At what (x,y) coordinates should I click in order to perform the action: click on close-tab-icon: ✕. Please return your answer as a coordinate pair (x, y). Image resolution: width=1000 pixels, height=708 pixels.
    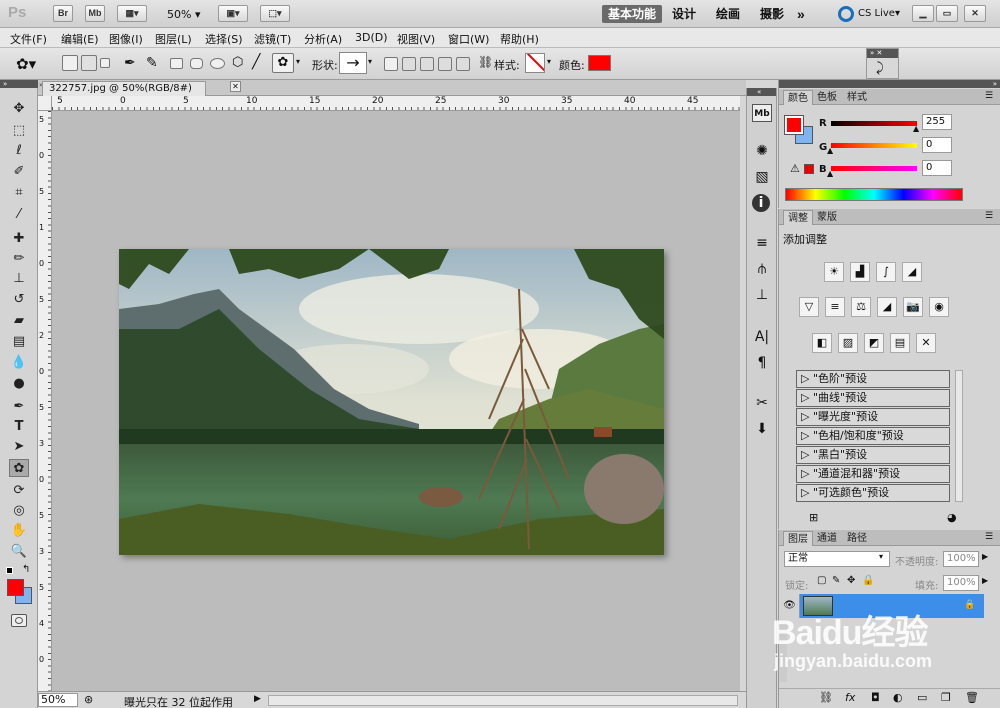
    Looking at the image, I should click on (235, 86).